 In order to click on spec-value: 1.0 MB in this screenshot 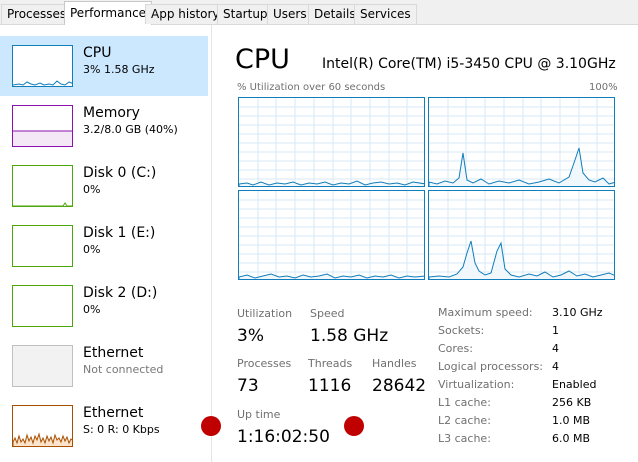, I will do `click(571, 420)`.